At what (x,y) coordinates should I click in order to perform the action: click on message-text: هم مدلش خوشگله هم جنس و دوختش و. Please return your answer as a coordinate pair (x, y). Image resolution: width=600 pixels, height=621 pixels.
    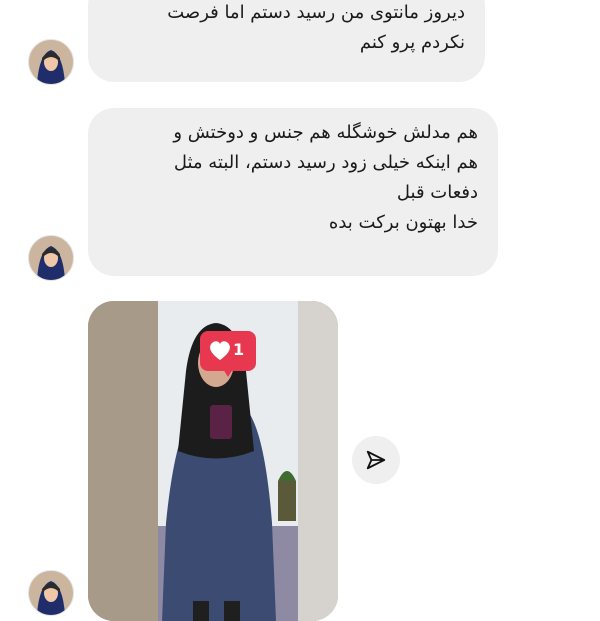
    Looking at the image, I should click on (325, 132).